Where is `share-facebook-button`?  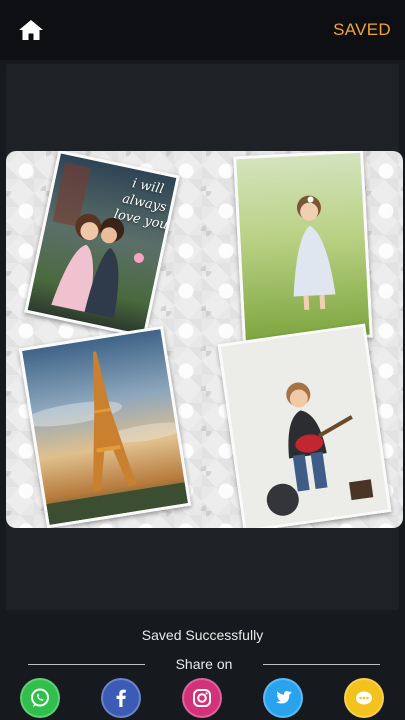
share-facebook-button is located at coordinates (121, 698).